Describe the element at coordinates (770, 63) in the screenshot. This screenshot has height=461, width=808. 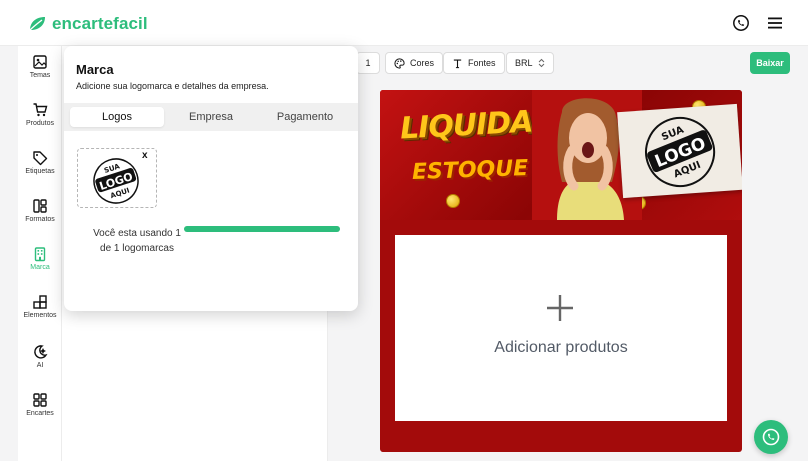
I see `download-button: Baixar` at that location.